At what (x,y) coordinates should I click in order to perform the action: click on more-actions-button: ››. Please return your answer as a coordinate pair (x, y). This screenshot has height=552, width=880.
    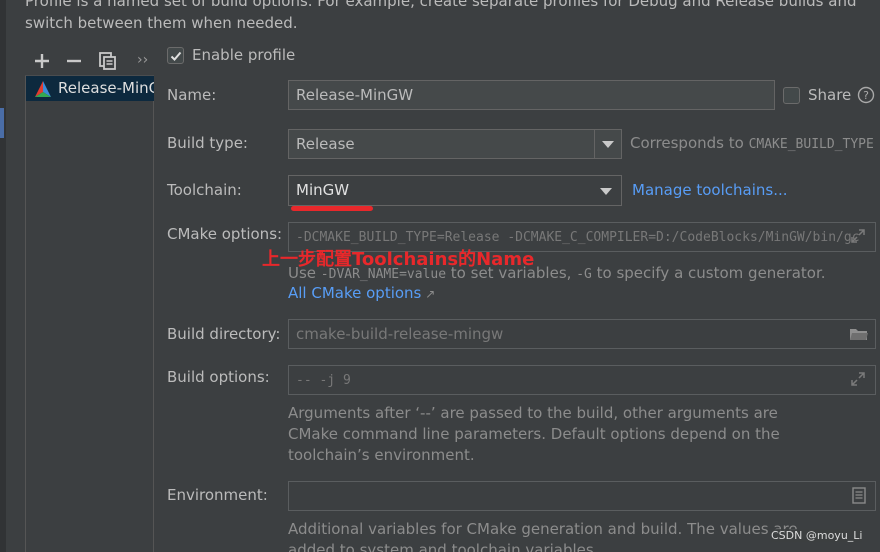
    Looking at the image, I should click on (142, 60).